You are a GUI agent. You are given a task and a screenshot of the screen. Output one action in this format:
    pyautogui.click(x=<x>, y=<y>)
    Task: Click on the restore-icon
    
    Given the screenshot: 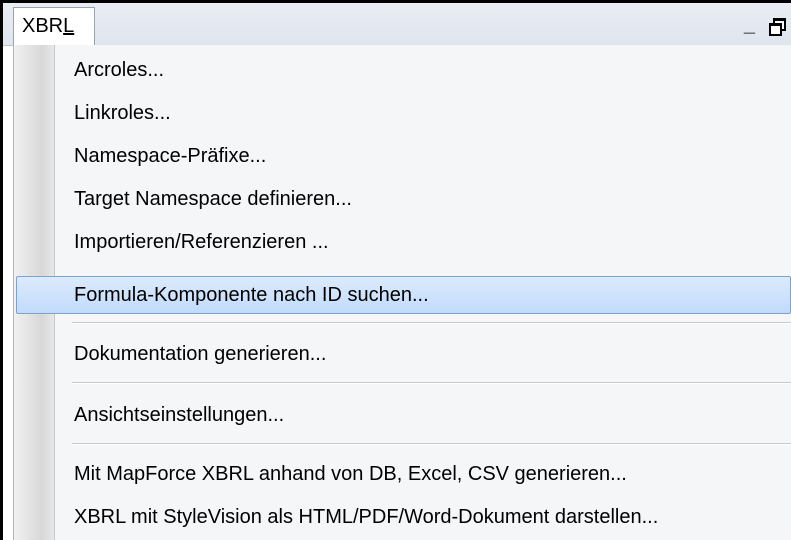 What is the action you would take?
    pyautogui.click(x=777, y=27)
    